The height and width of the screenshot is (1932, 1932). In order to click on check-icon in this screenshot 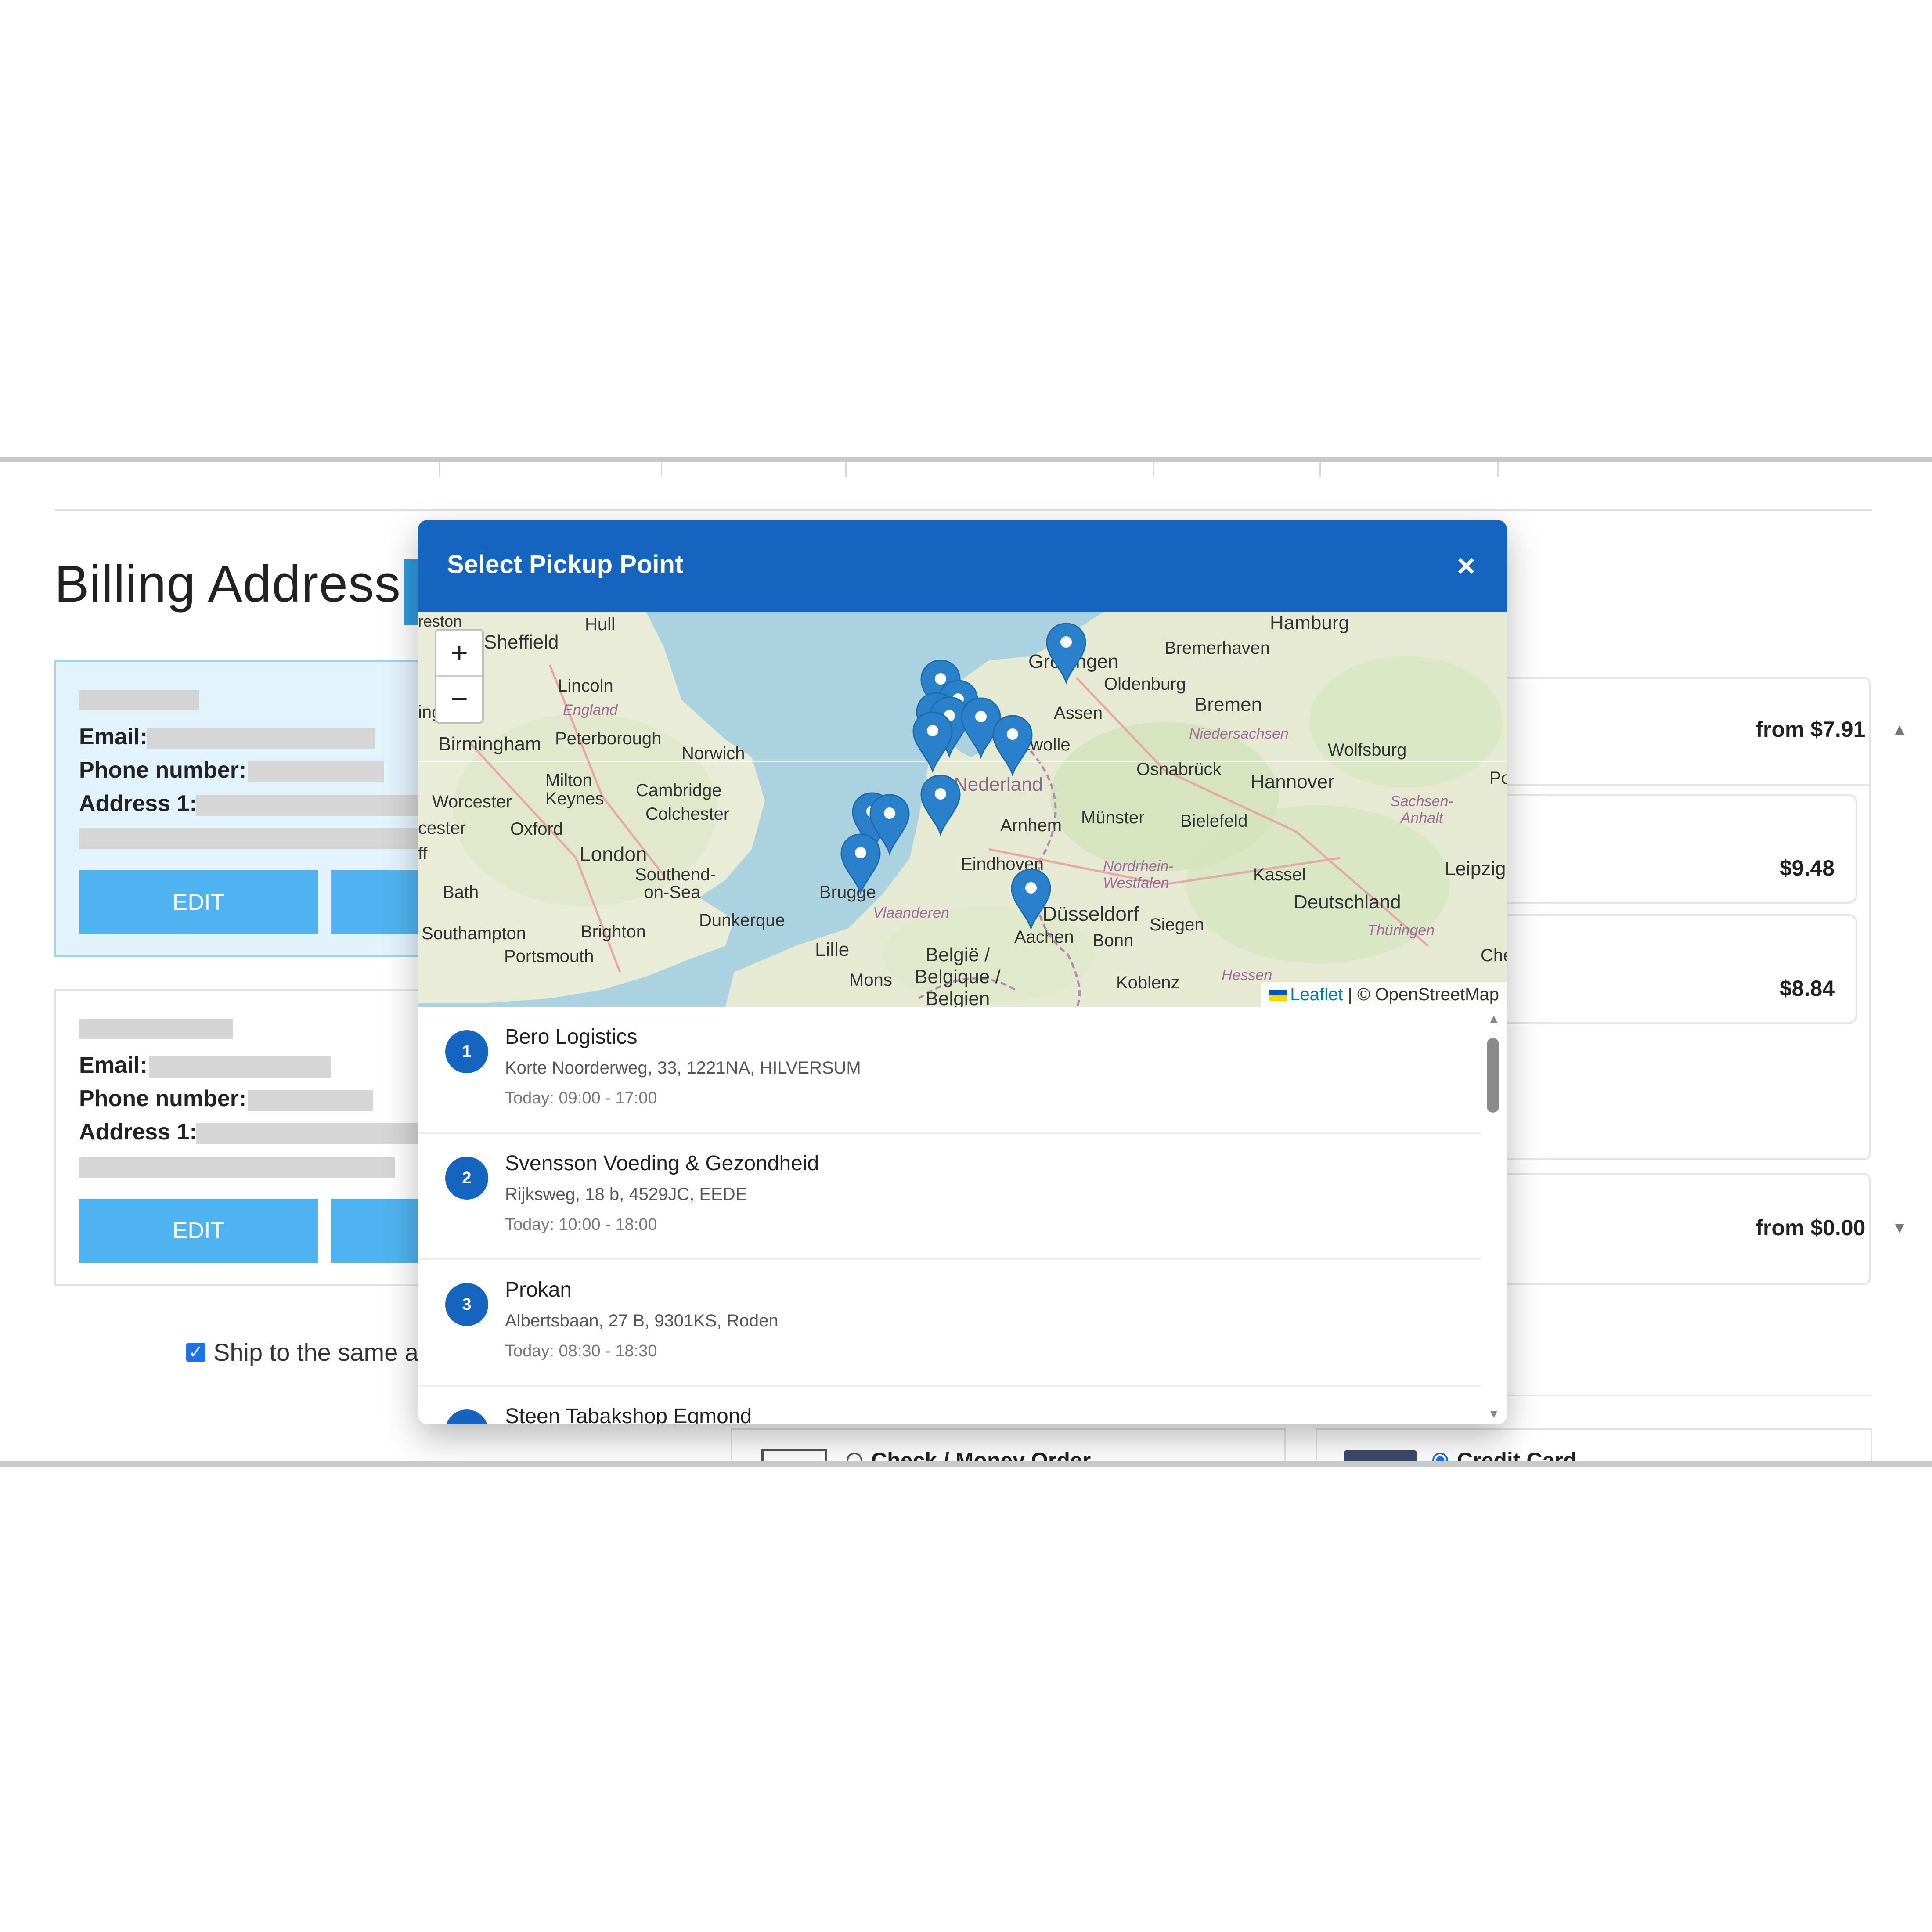, I will do `click(794, 1455)`.